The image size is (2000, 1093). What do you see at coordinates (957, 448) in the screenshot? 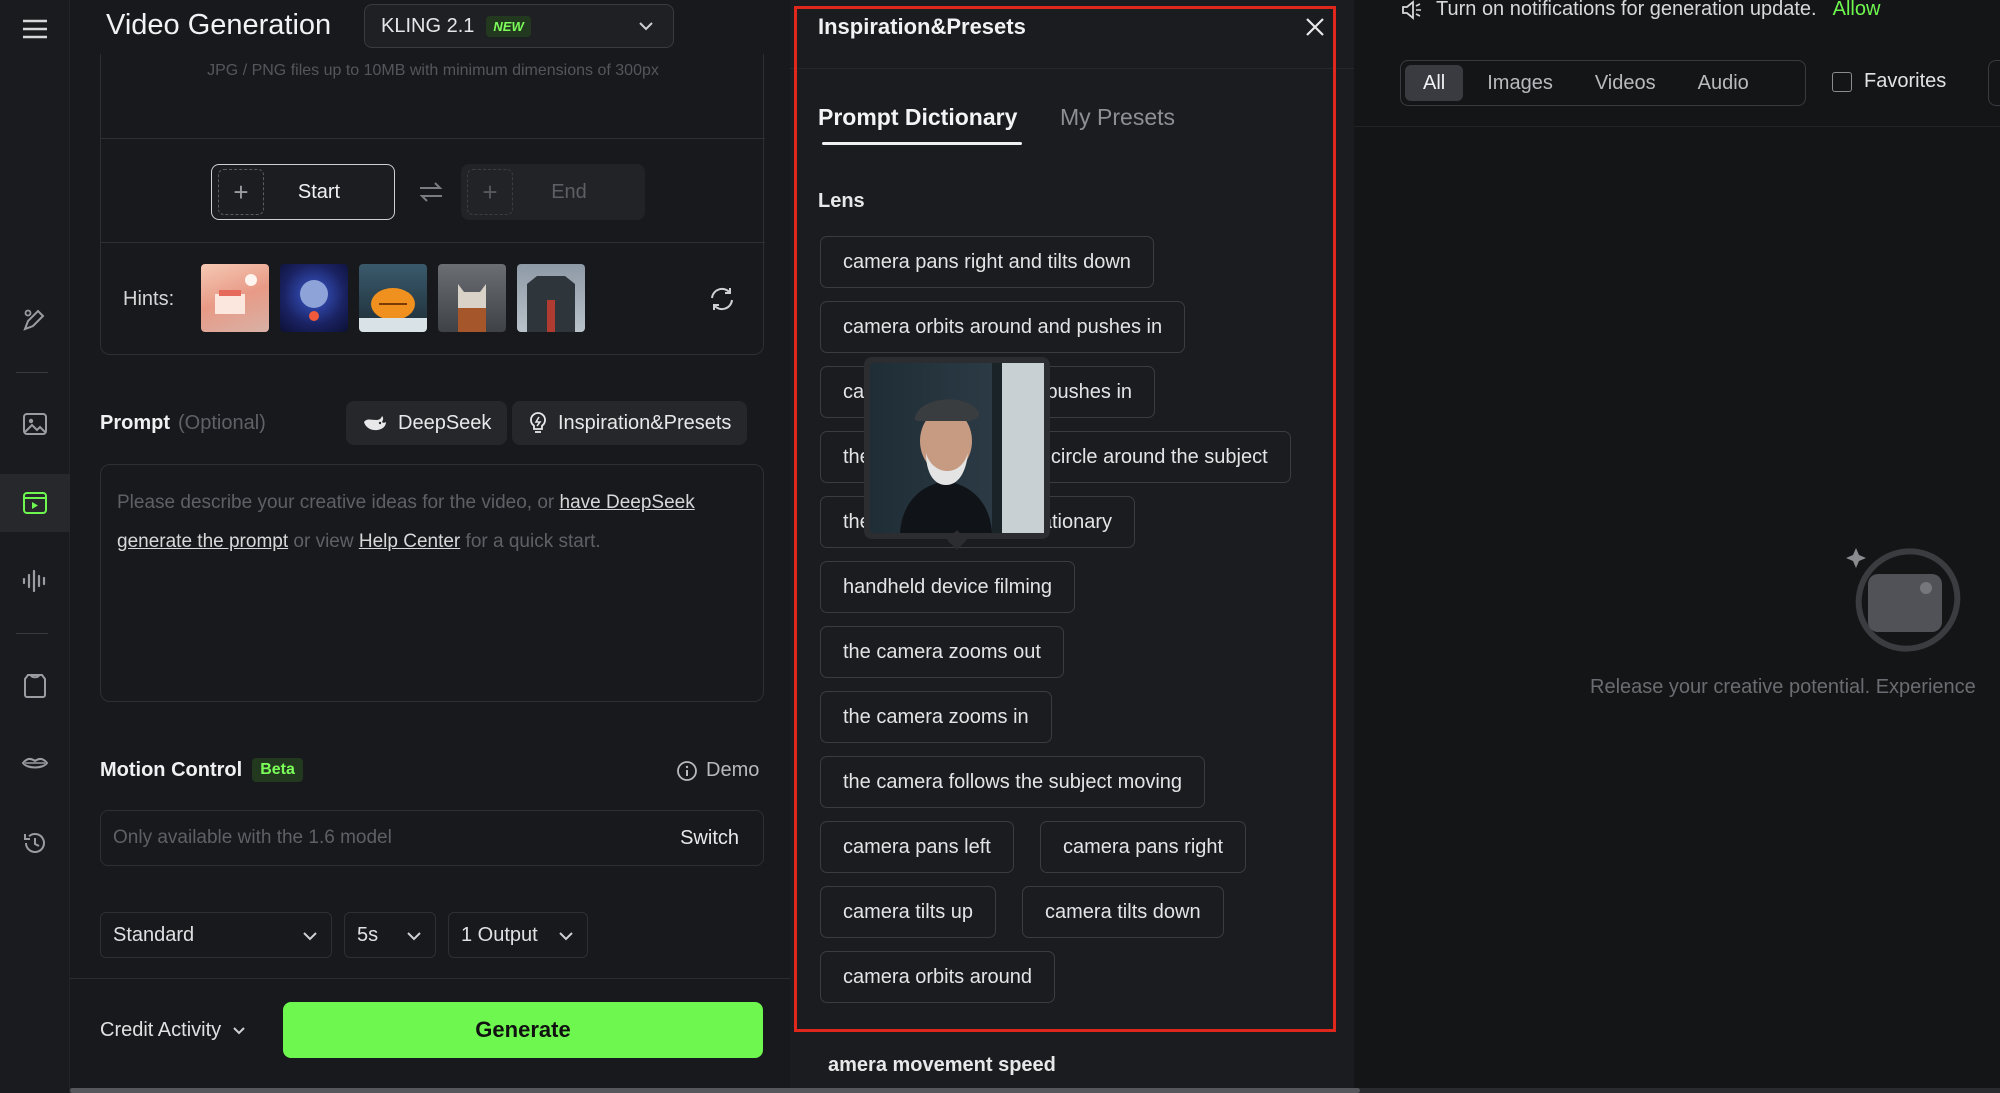
I see `preview-image` at bounding box center [957, 448].